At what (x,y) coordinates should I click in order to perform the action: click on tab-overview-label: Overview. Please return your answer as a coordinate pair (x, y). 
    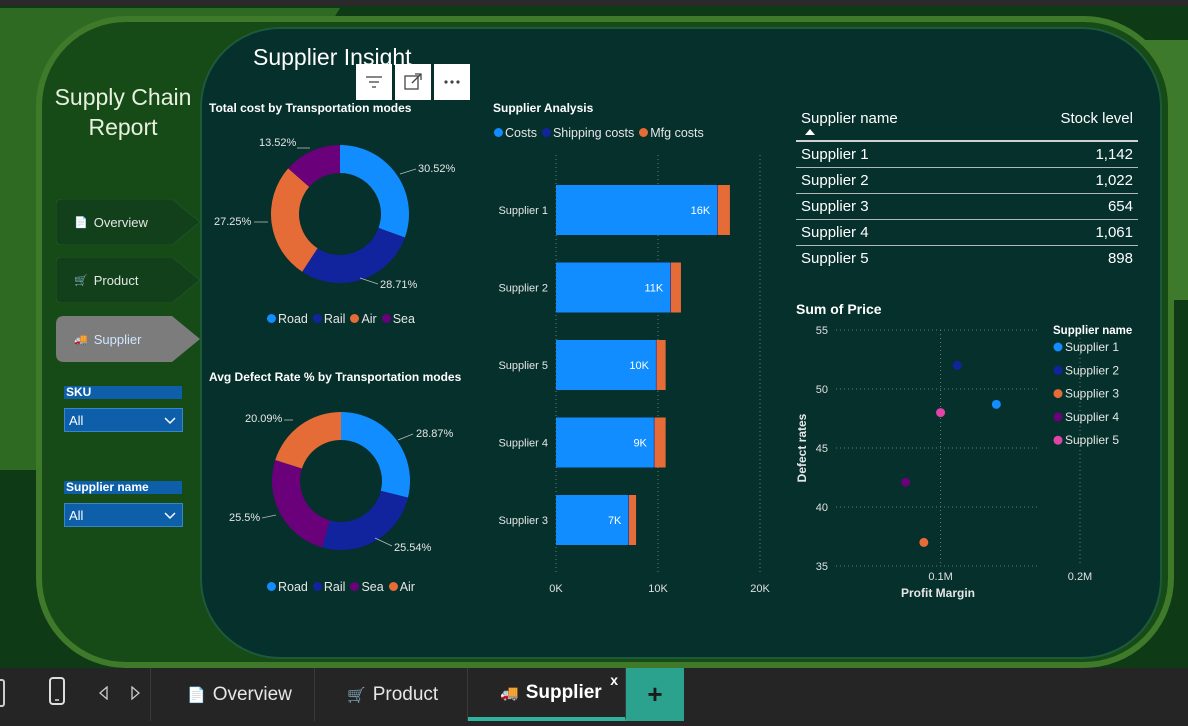
    Looking at the image, I should click on (252, 694).